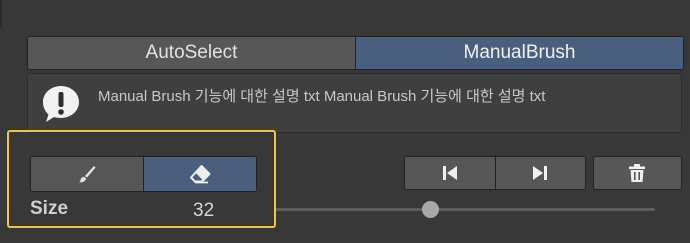 This screenshot has width=690, height=243. I want to click on tab-manualbrush: ManualBrush, so click(519, 53).